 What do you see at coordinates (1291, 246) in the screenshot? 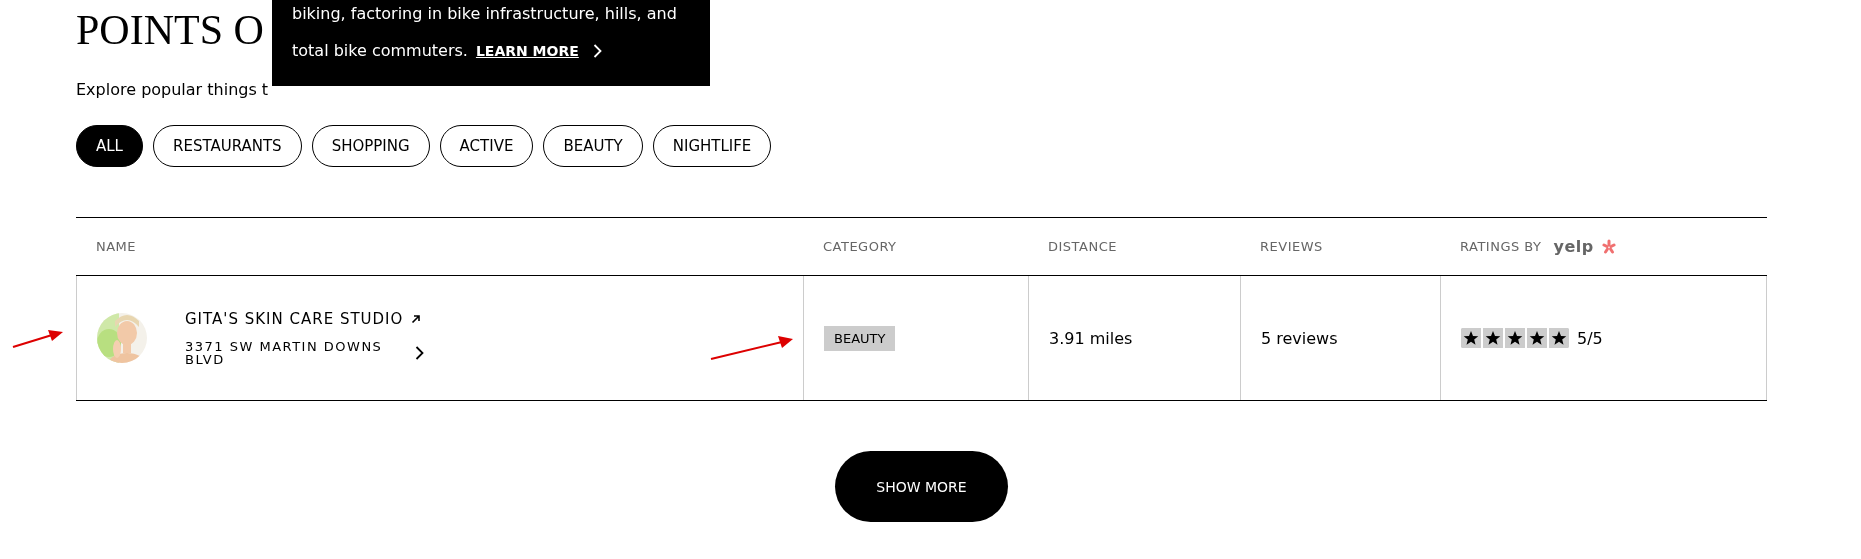
I see `column-header: REVIEWS` at bounding box center [1291, 246].